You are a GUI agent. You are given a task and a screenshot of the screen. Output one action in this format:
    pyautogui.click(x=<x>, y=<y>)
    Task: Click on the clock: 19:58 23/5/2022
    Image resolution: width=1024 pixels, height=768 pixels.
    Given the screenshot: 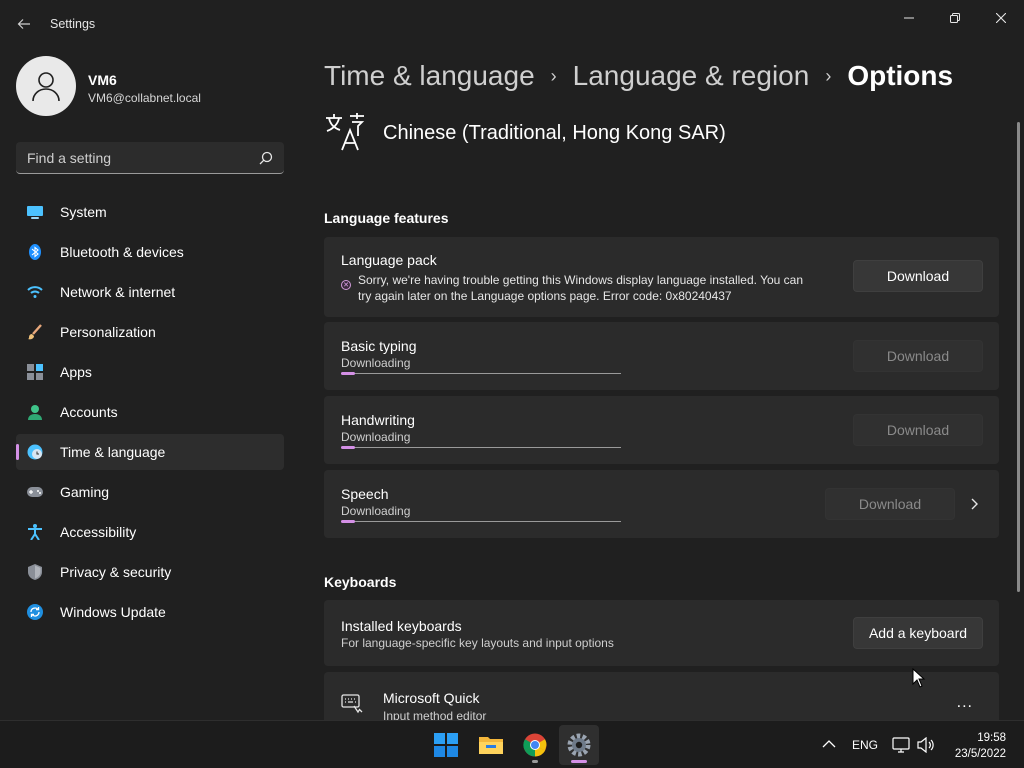 What is the action you would take?
    pyautogui.click(x=980, y=746)
    